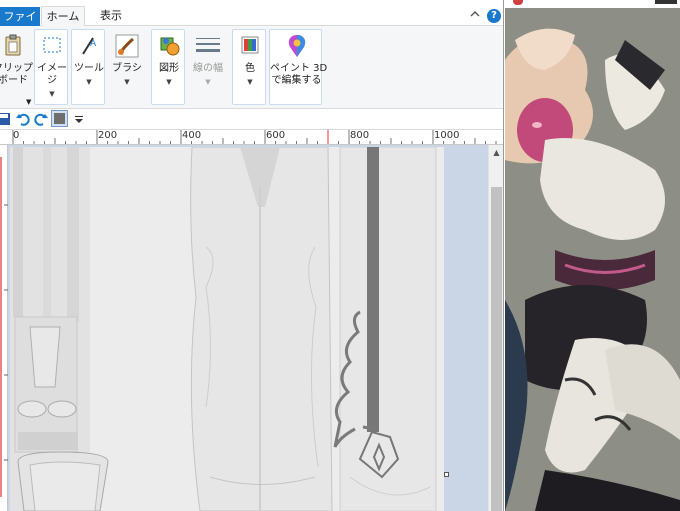  Describe the element at coordinates (5, 119) in the screenshot. I see `save-icon` at that location.